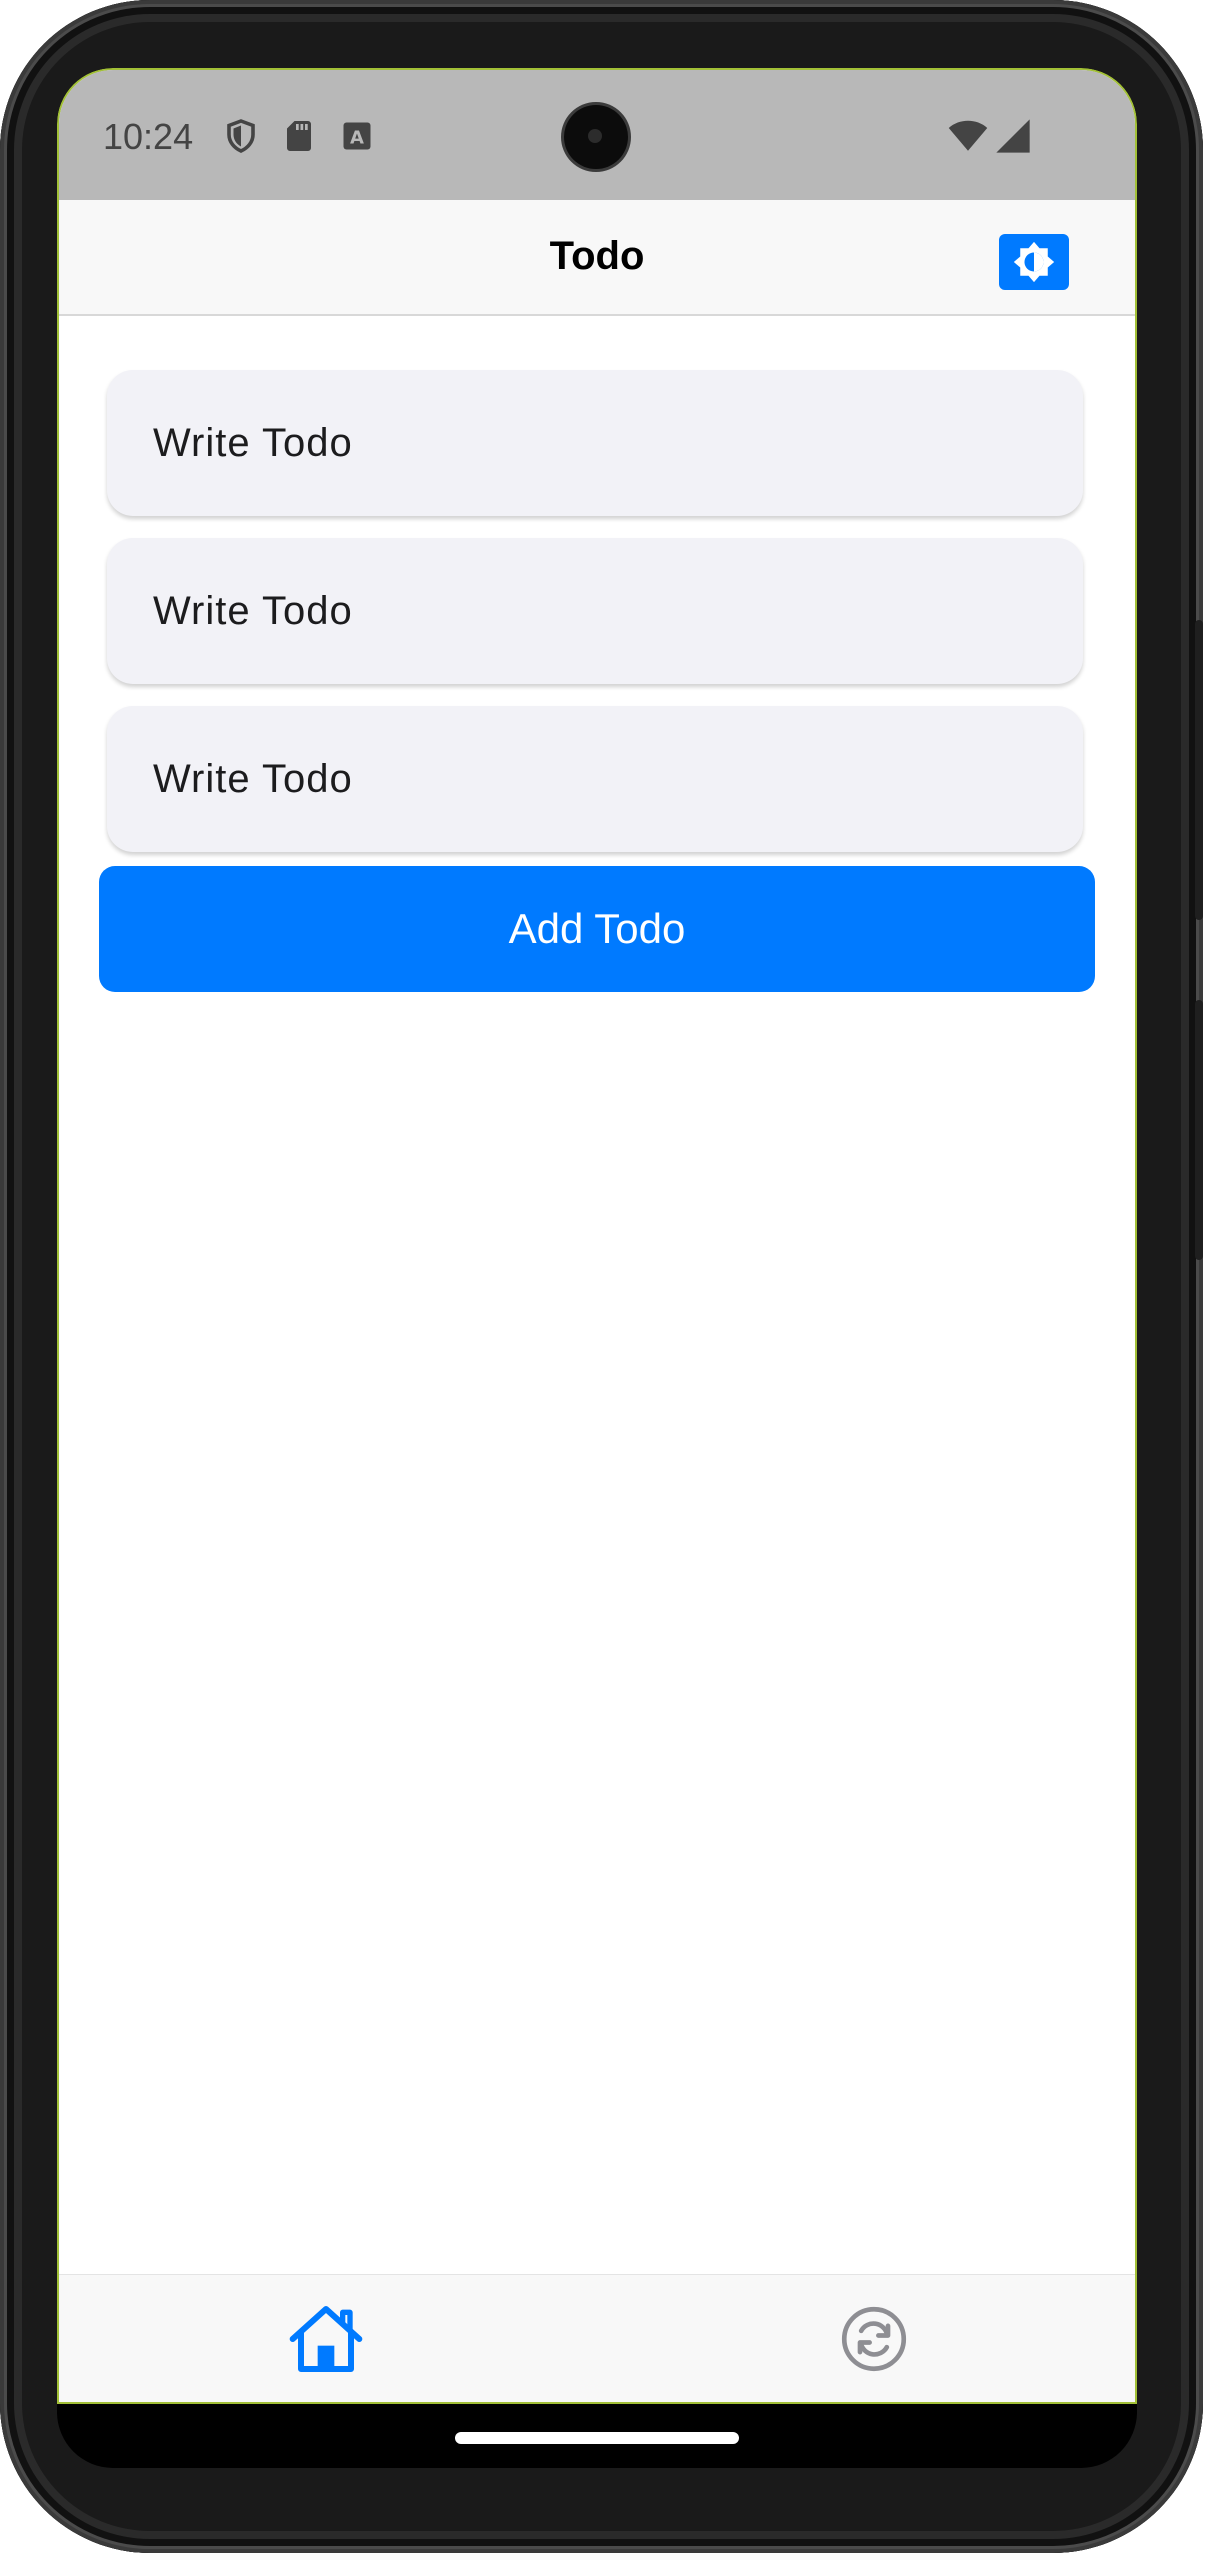 Image resolution: width=1207 pixels, height=2555 pixels. I want to click on brightness-icon, so click(1034, 262).